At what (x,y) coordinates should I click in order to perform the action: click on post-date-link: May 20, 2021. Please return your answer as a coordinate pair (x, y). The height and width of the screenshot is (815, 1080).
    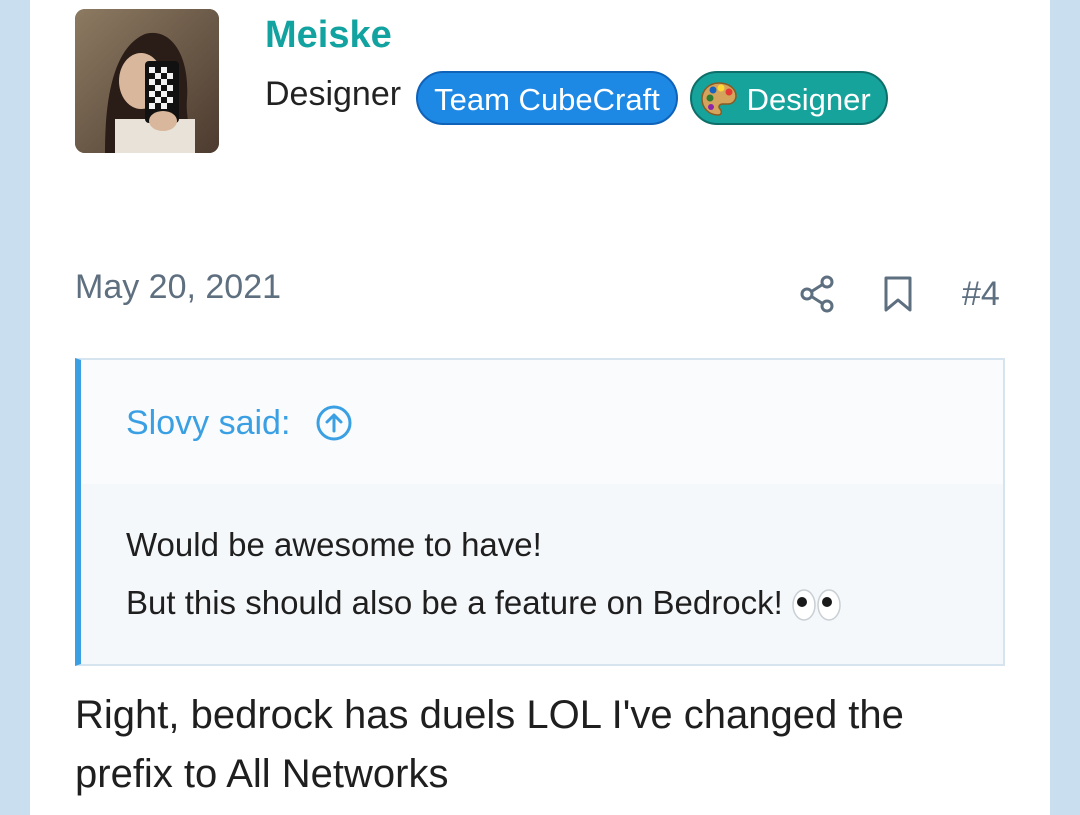
    Looking at the image, I should click on (178, 287).